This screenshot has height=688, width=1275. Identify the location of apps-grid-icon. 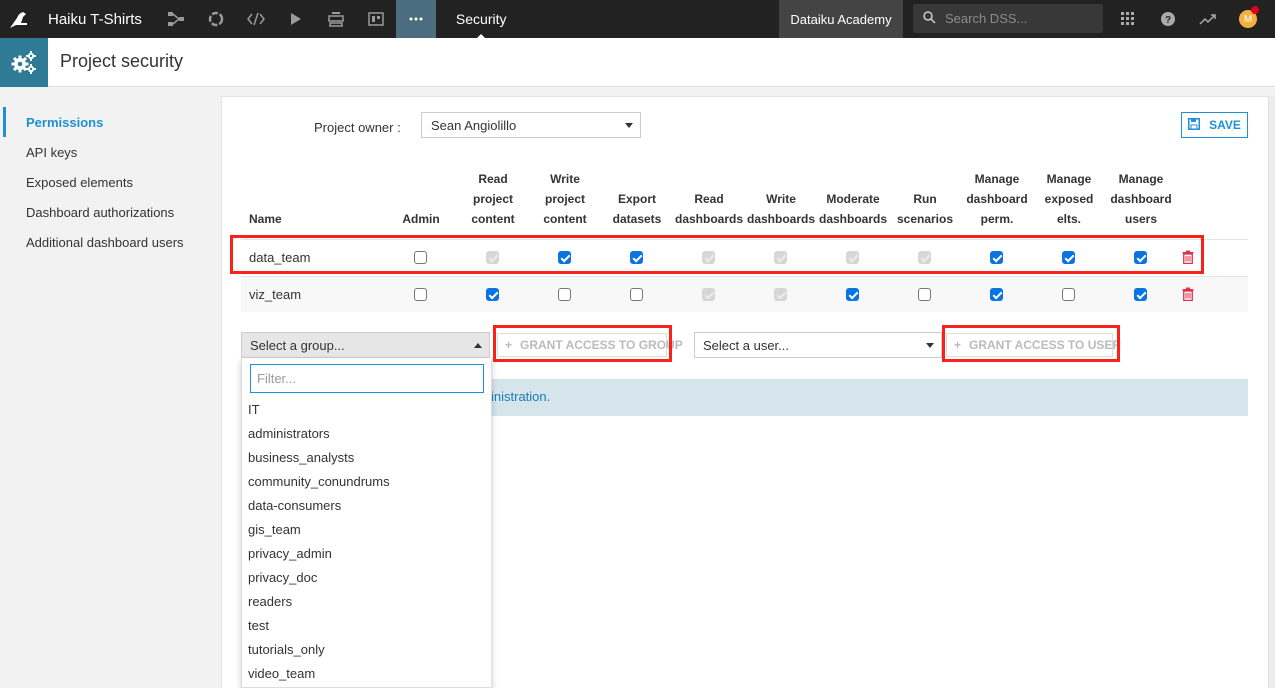
(1128, 19).